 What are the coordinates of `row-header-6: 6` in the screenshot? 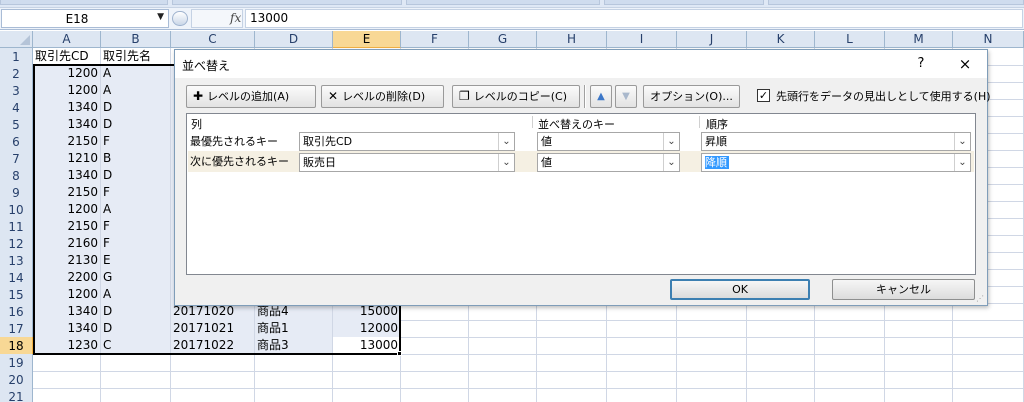 It's located at (16, 142).